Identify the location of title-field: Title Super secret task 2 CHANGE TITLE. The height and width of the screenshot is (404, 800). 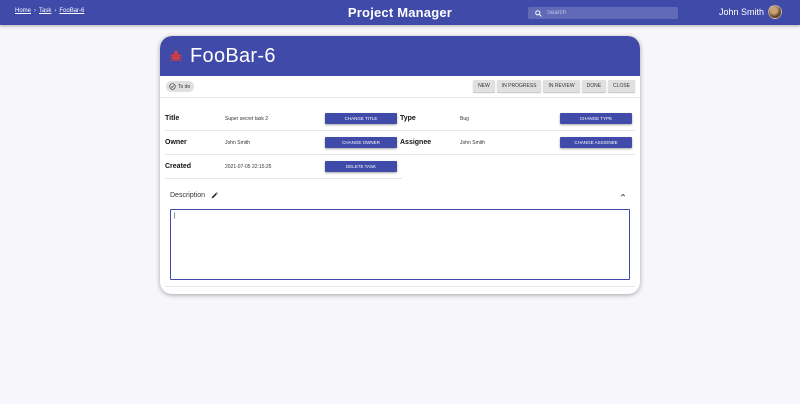
(282, 118).